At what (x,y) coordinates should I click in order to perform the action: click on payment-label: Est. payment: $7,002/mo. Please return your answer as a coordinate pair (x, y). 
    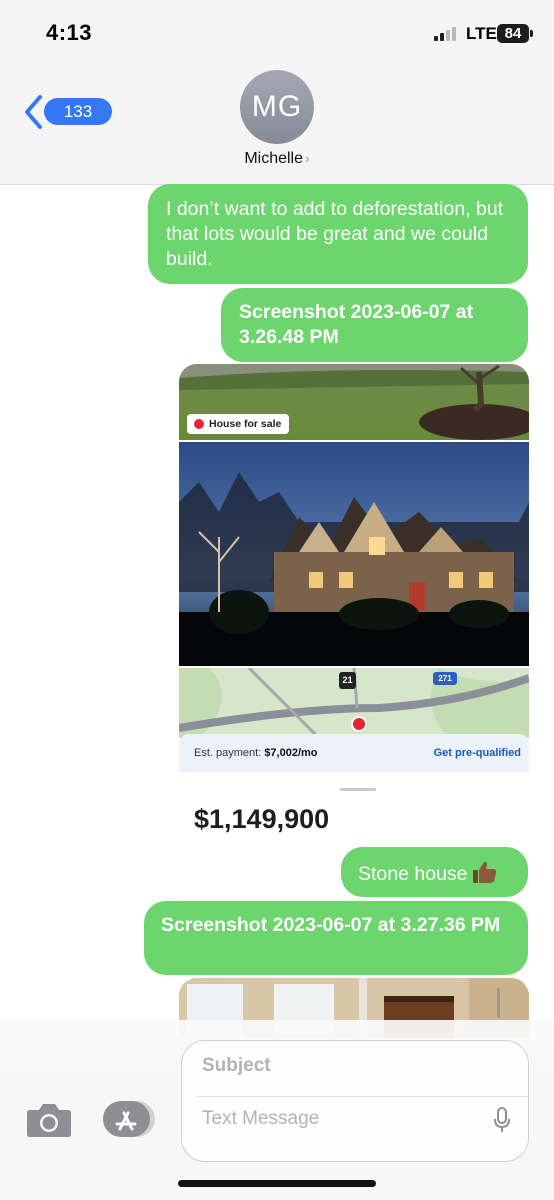
    Looking at the image, I should click on (256, 753).